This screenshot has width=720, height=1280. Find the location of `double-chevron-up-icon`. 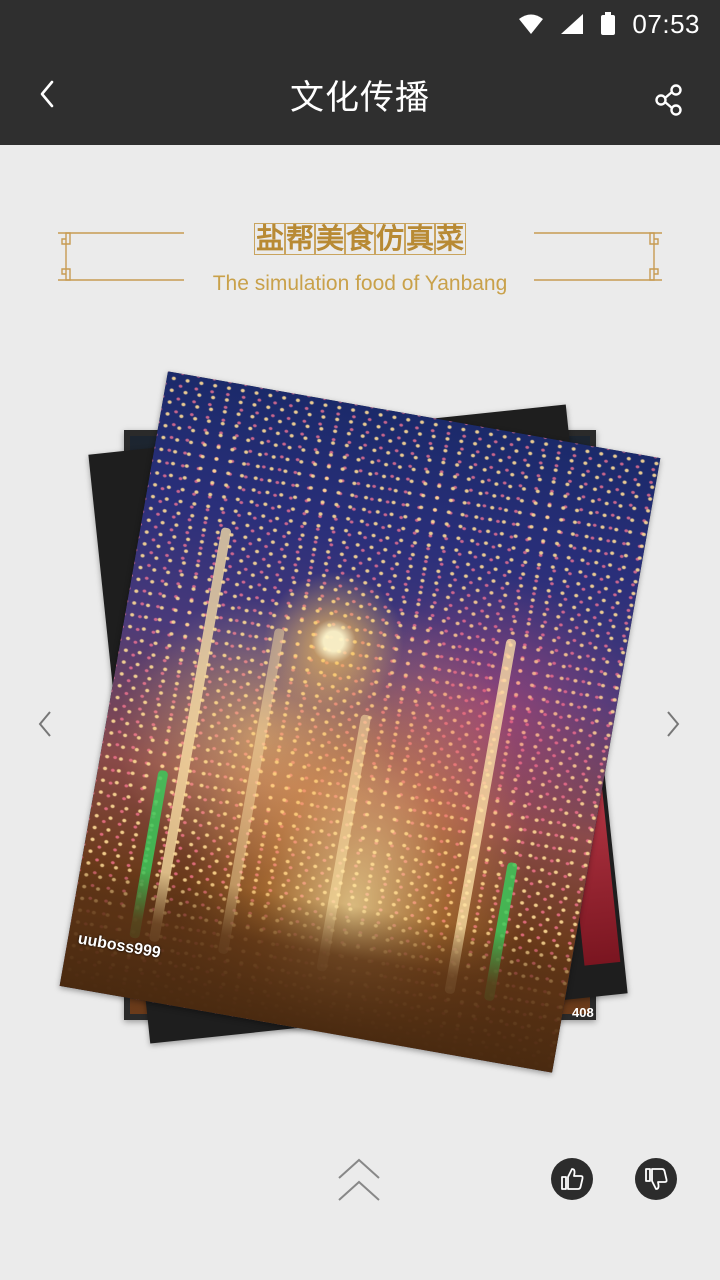

double-chevron-up-icon is located at coordinates (359, 1180).